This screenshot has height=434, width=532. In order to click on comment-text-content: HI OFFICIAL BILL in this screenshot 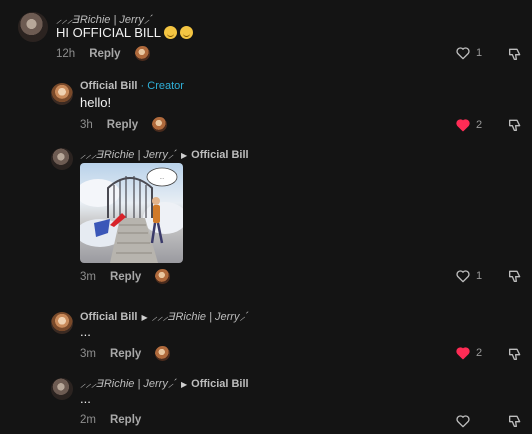, I will do `click(108, 32)`.